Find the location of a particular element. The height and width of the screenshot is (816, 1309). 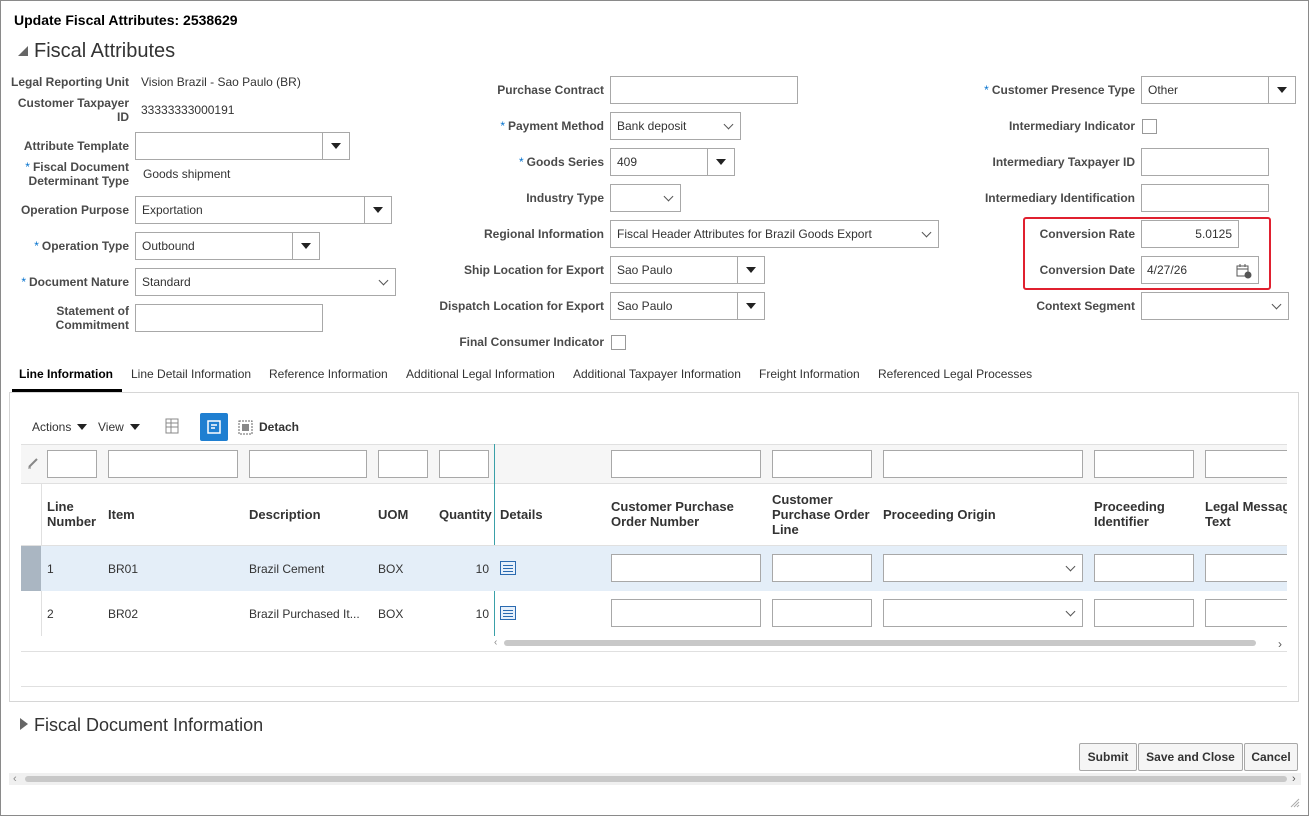

intermediary-taxpayer-id-input is located at coordinates (1205, 162).